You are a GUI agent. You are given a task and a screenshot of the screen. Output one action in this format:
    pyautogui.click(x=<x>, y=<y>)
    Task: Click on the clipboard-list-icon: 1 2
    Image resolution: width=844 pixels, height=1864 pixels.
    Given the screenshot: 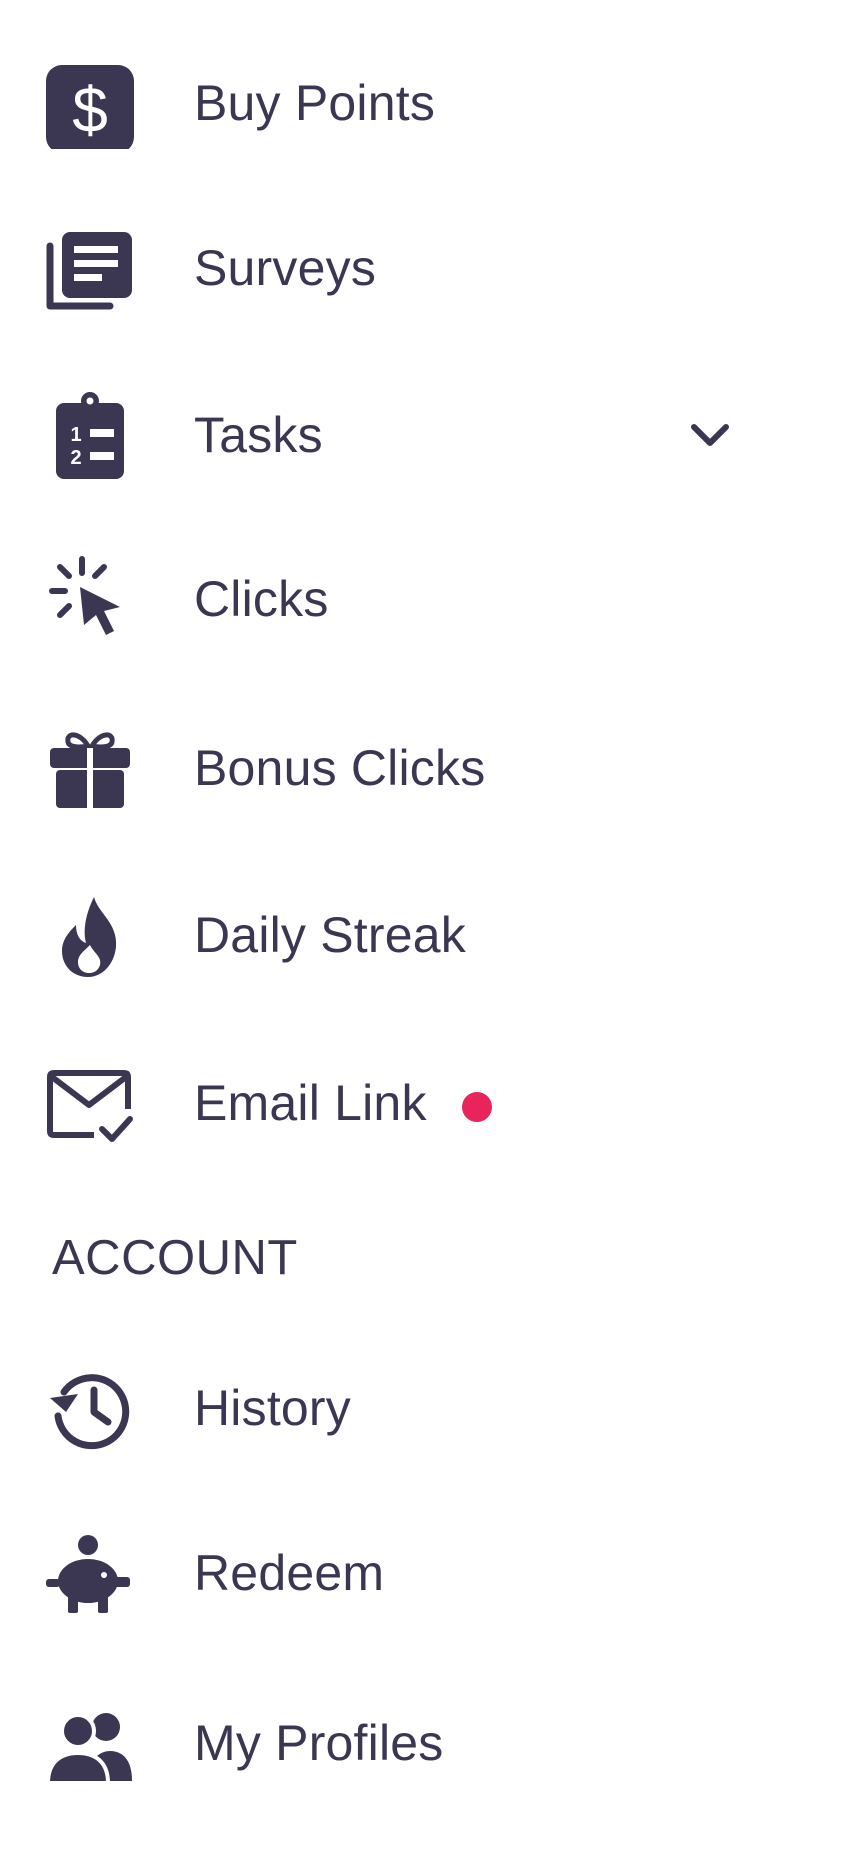 What is the action you would take?
    pyautogui.click(x=90, y=435)
    